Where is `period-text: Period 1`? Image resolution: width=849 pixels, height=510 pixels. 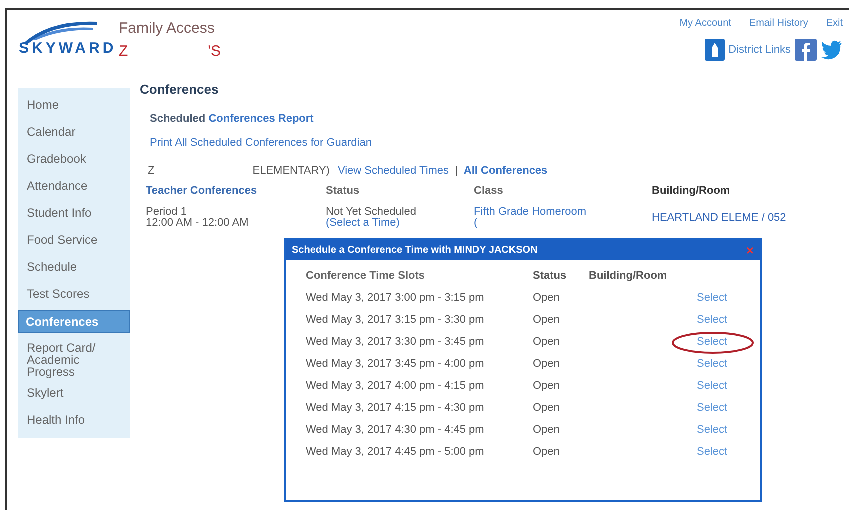 period-text: Period 1 is located at coordinates (167, 212).